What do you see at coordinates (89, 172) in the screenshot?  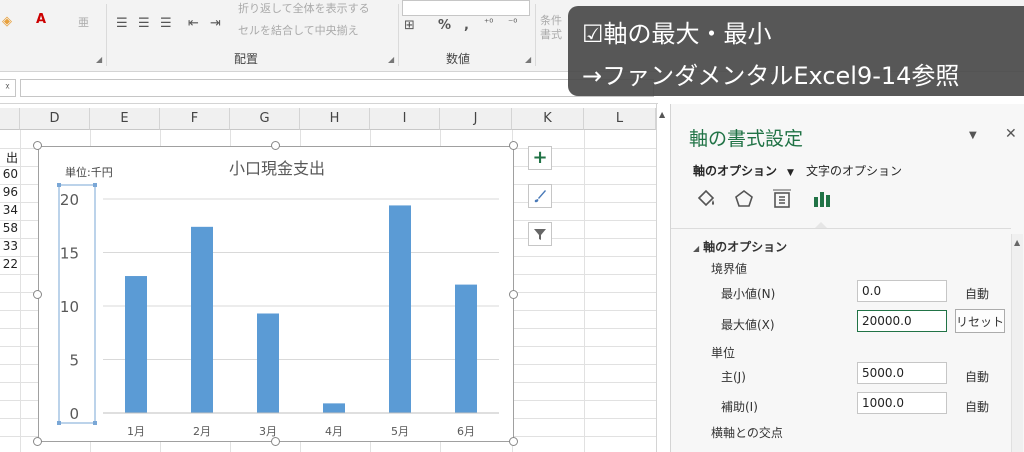 I see `unit-label: 単位:千円` at bounding box center [89, 172].